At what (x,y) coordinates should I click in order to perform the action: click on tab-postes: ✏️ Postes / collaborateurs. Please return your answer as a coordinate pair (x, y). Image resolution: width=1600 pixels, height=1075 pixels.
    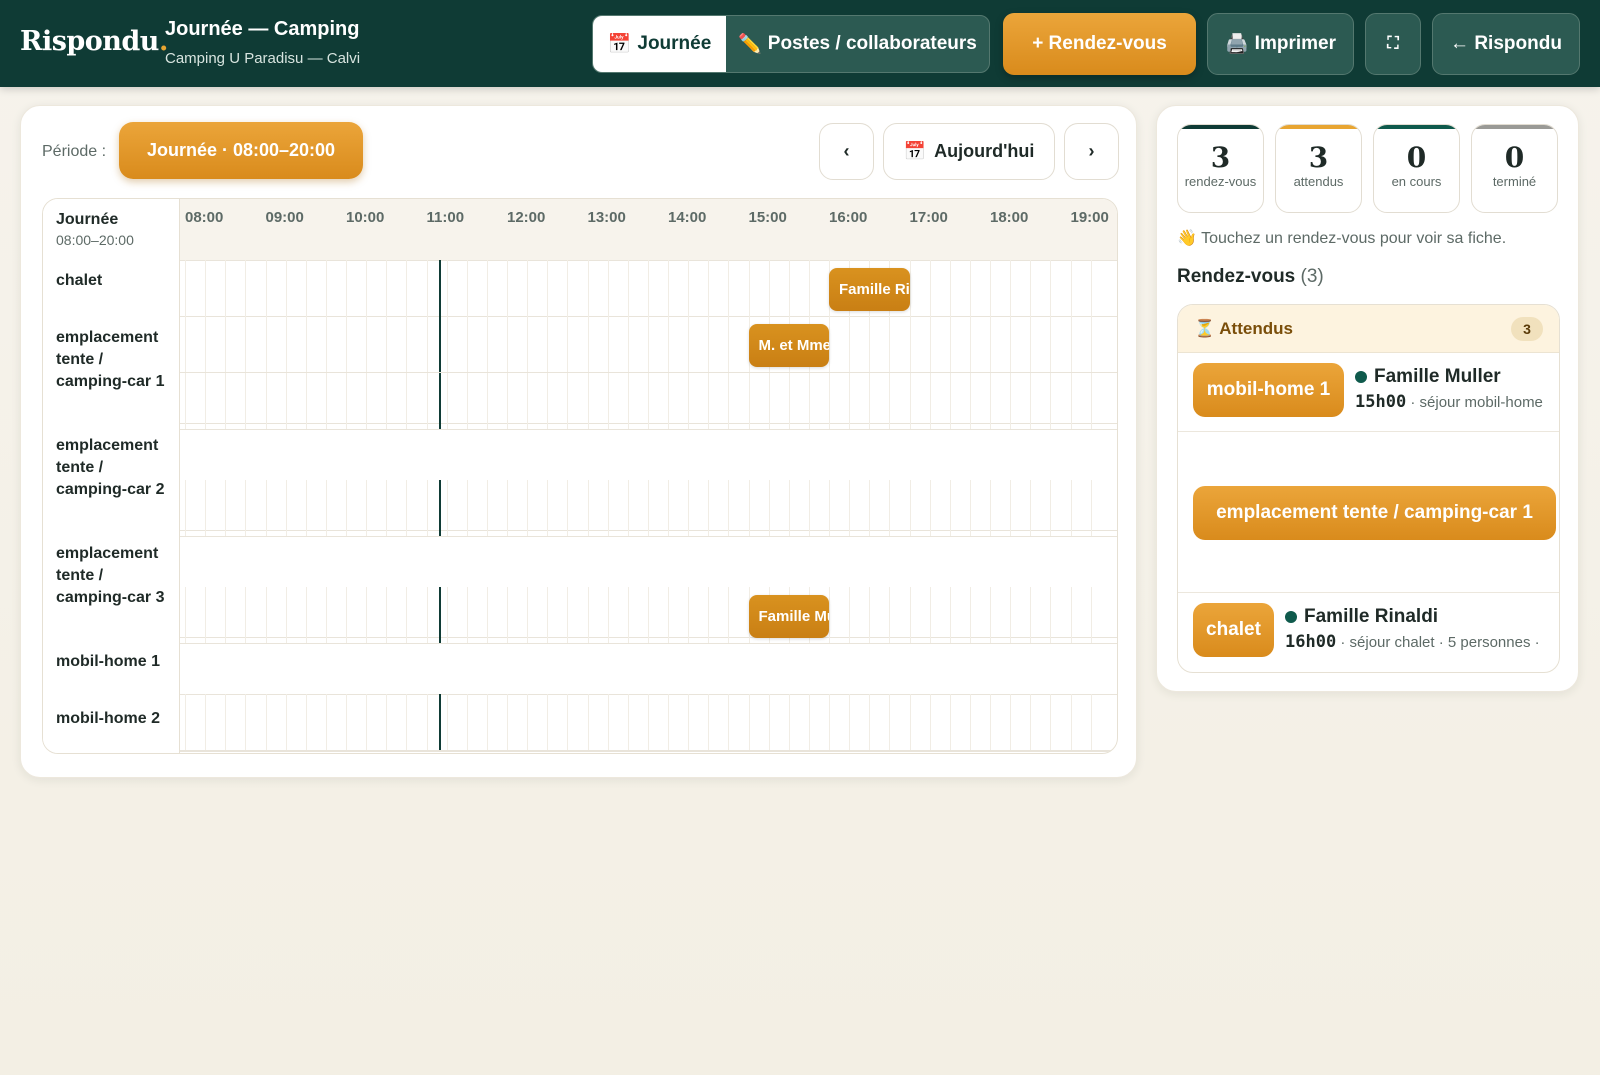
    Looking at the image, I should click on (857, 44).